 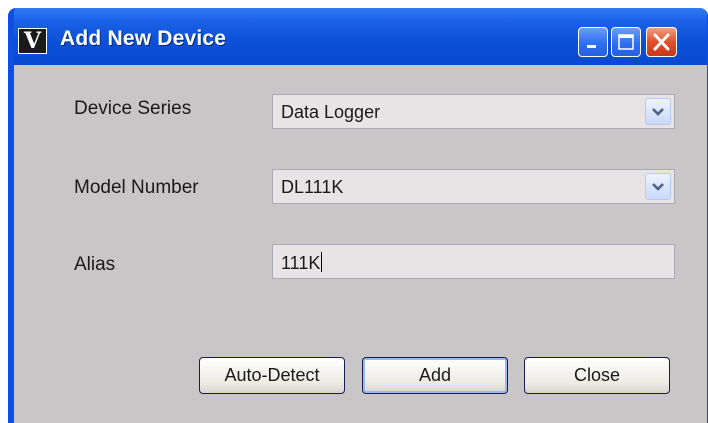 I want to click on app-logo-glyph: V, so click(x=32, y=41).